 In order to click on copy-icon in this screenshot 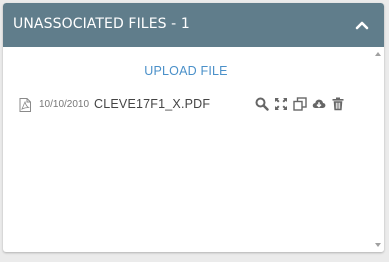, I will do `click(300, 104)`.